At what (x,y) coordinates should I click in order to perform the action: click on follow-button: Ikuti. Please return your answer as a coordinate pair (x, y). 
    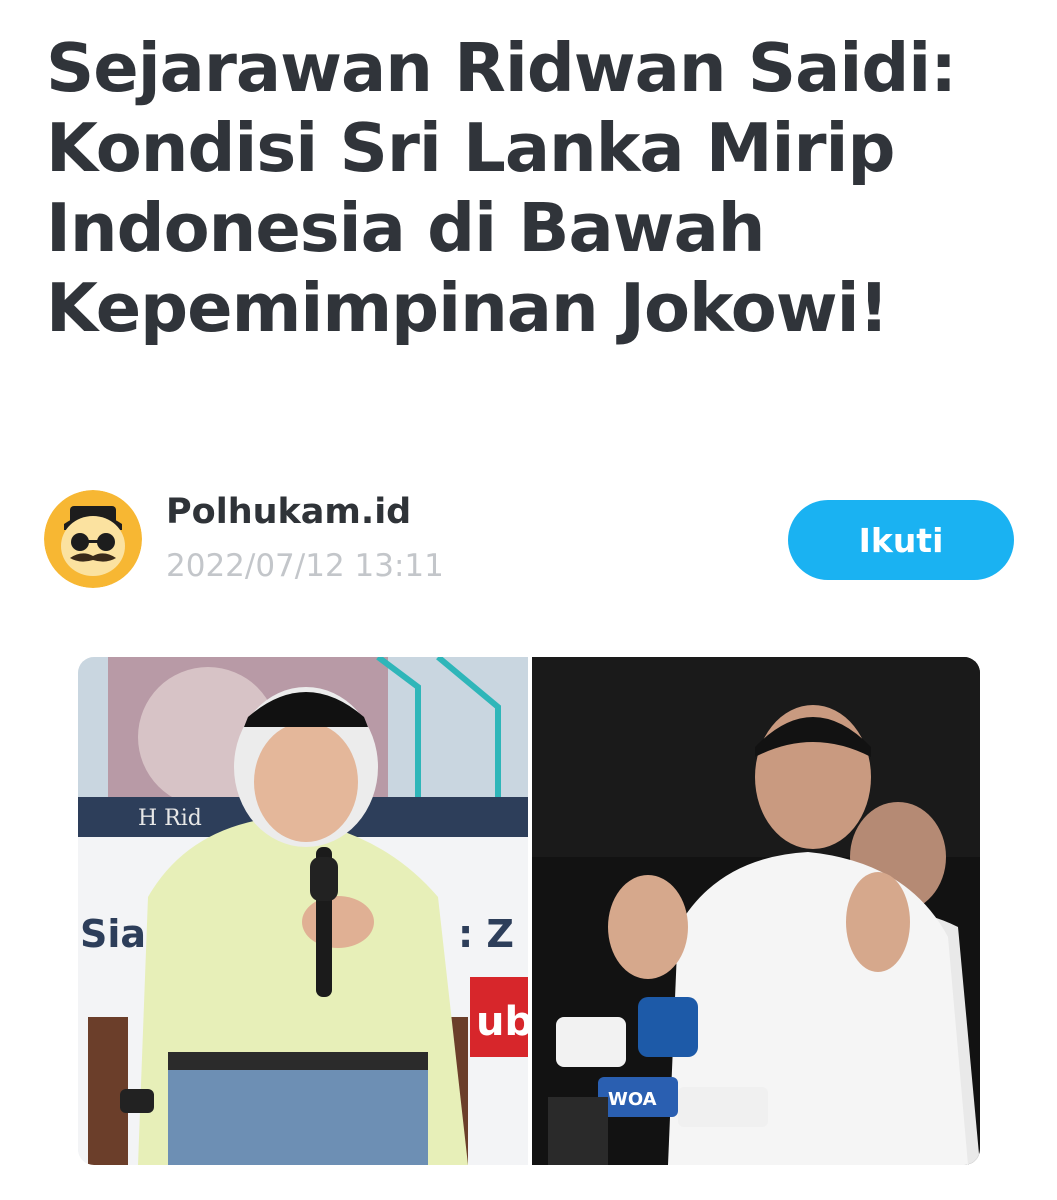
    Looking at the image, I should click on (901, 540).